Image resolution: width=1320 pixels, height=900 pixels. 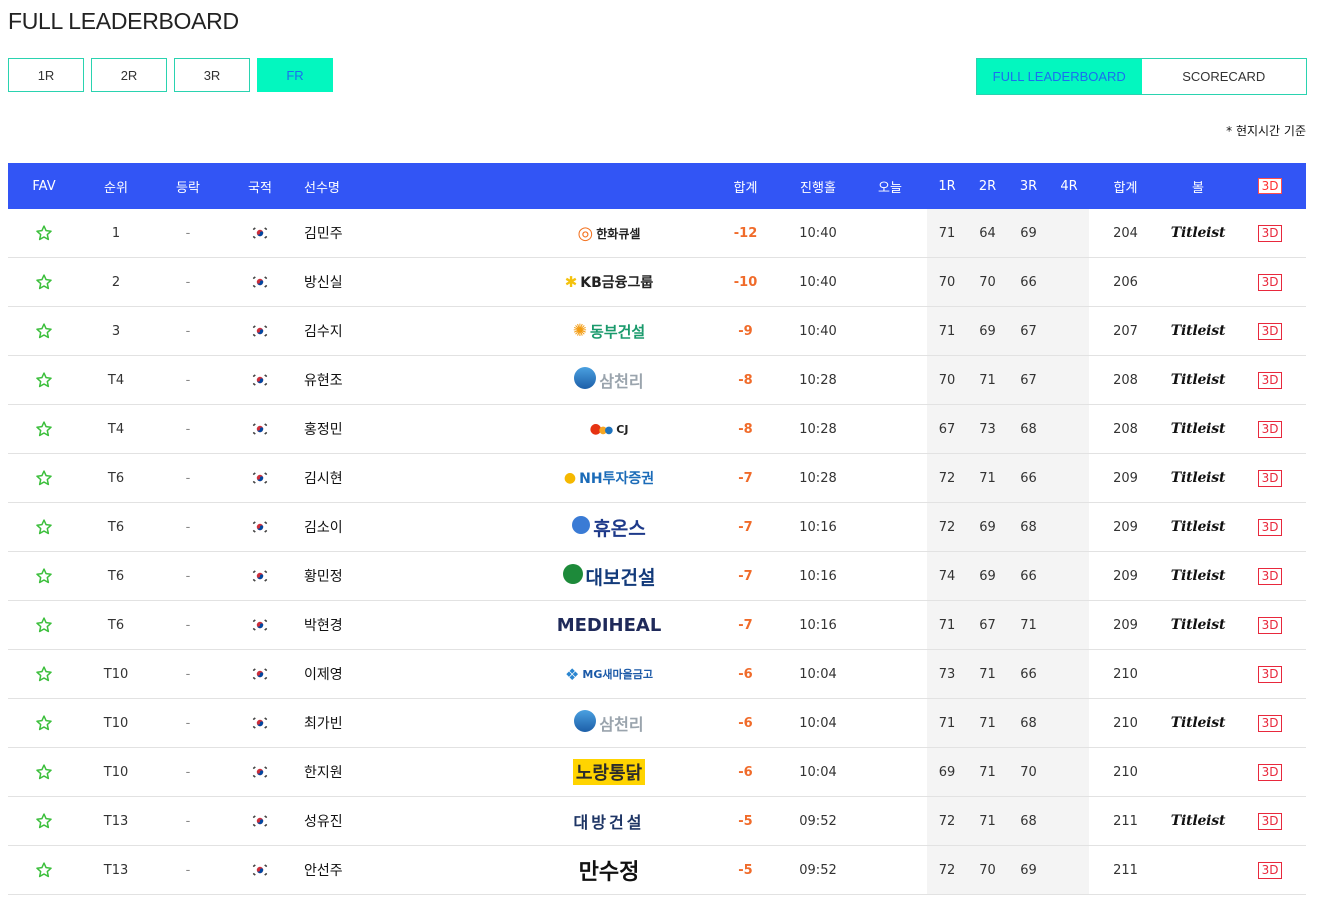 I want to click on tab-round-3: 3R, so click(x=212, y=75).